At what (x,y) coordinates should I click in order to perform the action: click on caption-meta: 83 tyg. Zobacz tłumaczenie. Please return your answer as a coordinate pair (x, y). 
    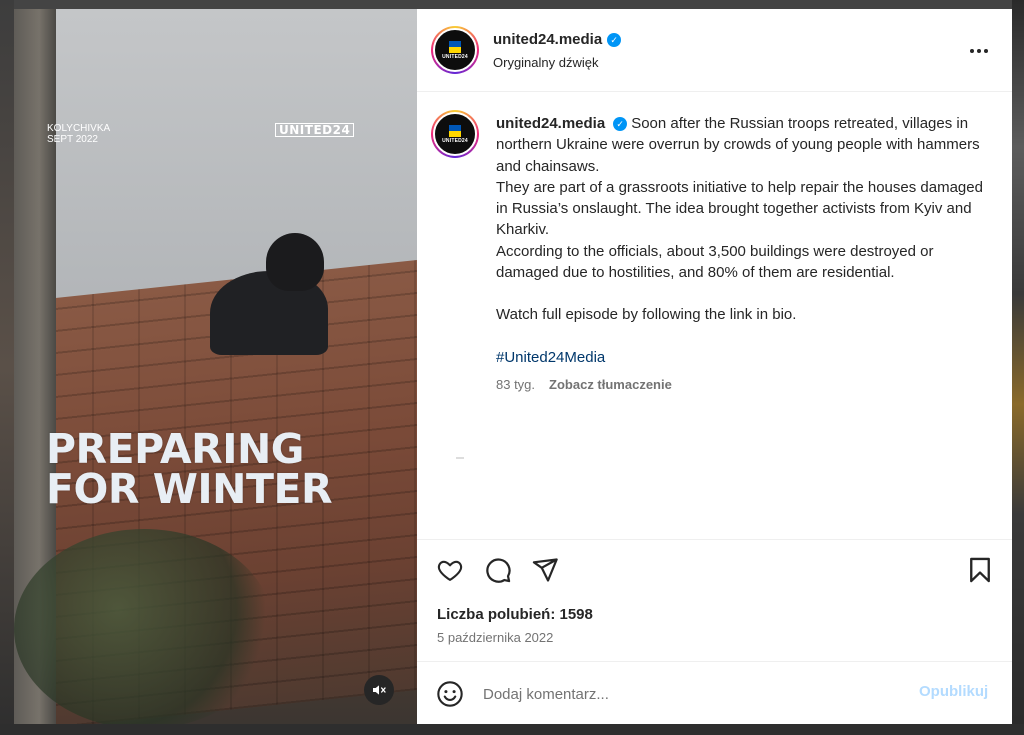
    Looking at the image, I should click on (584, 384).